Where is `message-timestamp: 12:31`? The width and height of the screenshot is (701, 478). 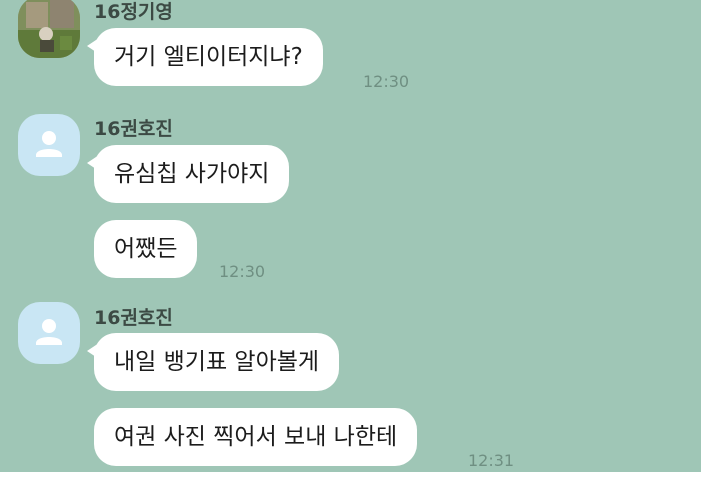 message-timestamp: 12:31 is located at coordinates (491, 460).